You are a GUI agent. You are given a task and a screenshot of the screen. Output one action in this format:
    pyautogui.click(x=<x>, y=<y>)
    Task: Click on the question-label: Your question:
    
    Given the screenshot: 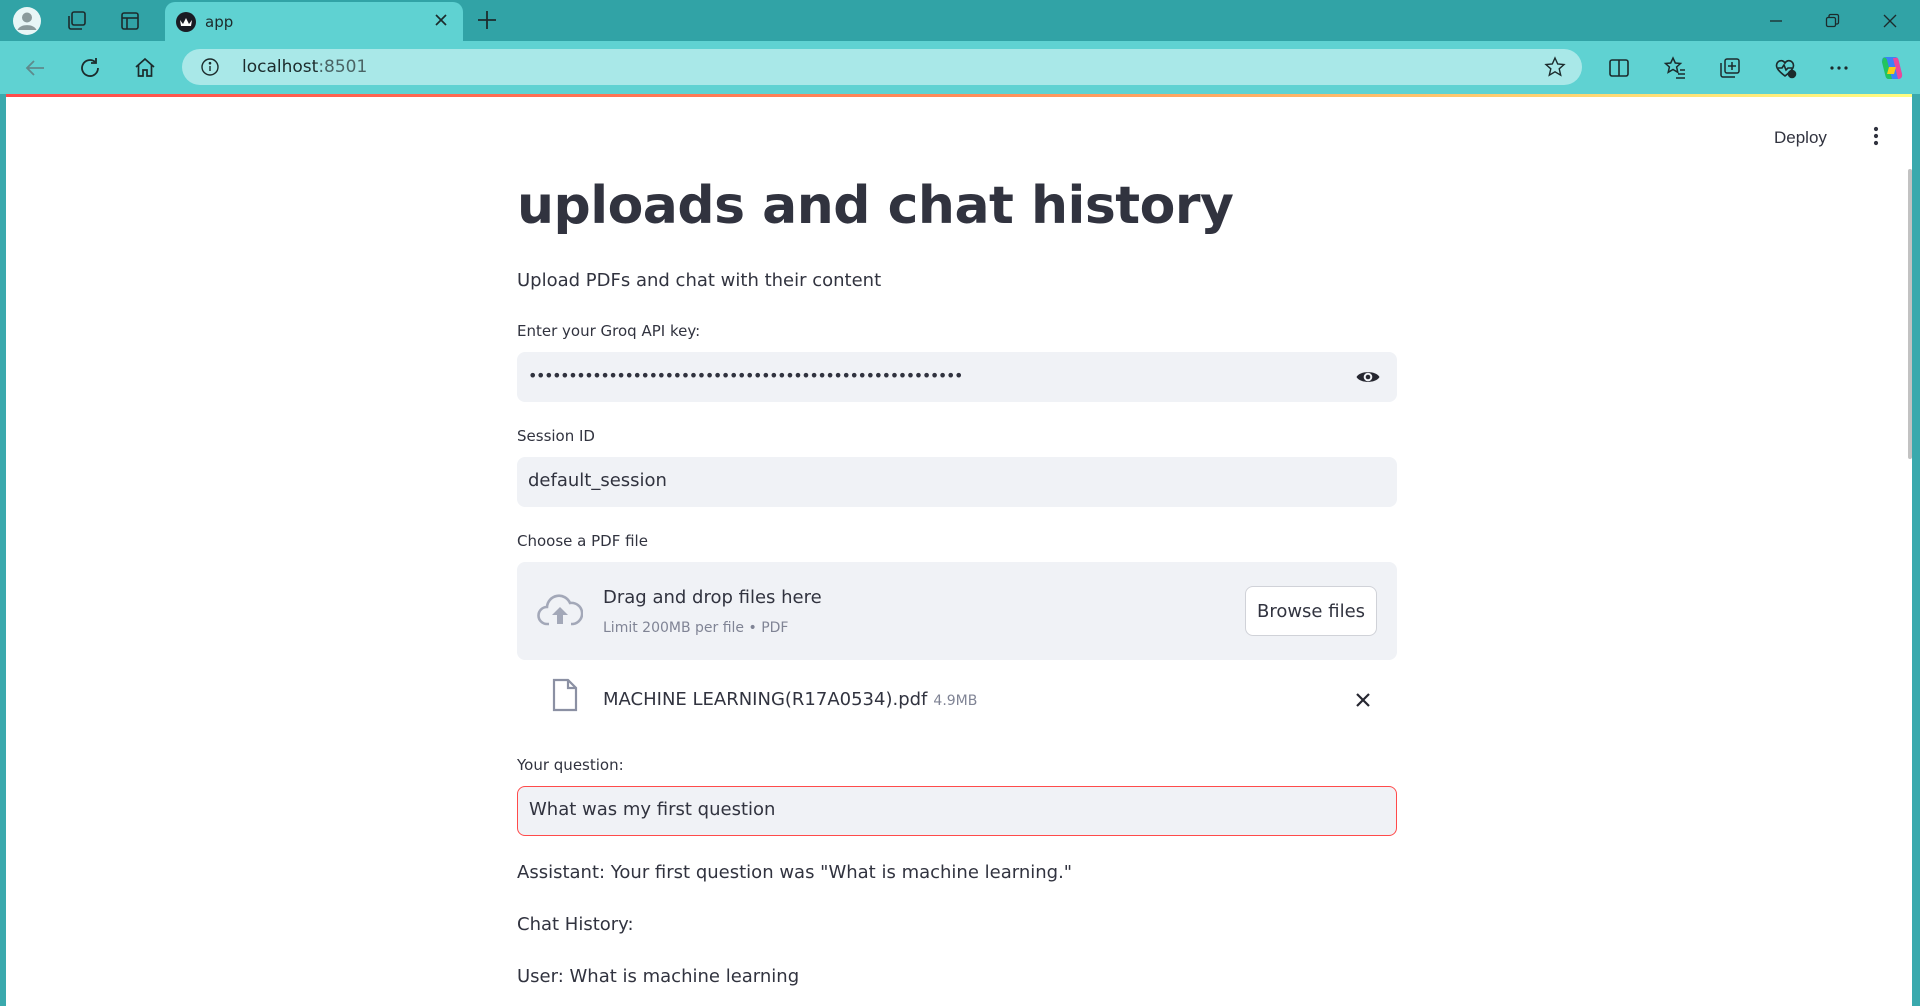 What is the action you would take?
    pyautogui.click(x=570, y=765)
    